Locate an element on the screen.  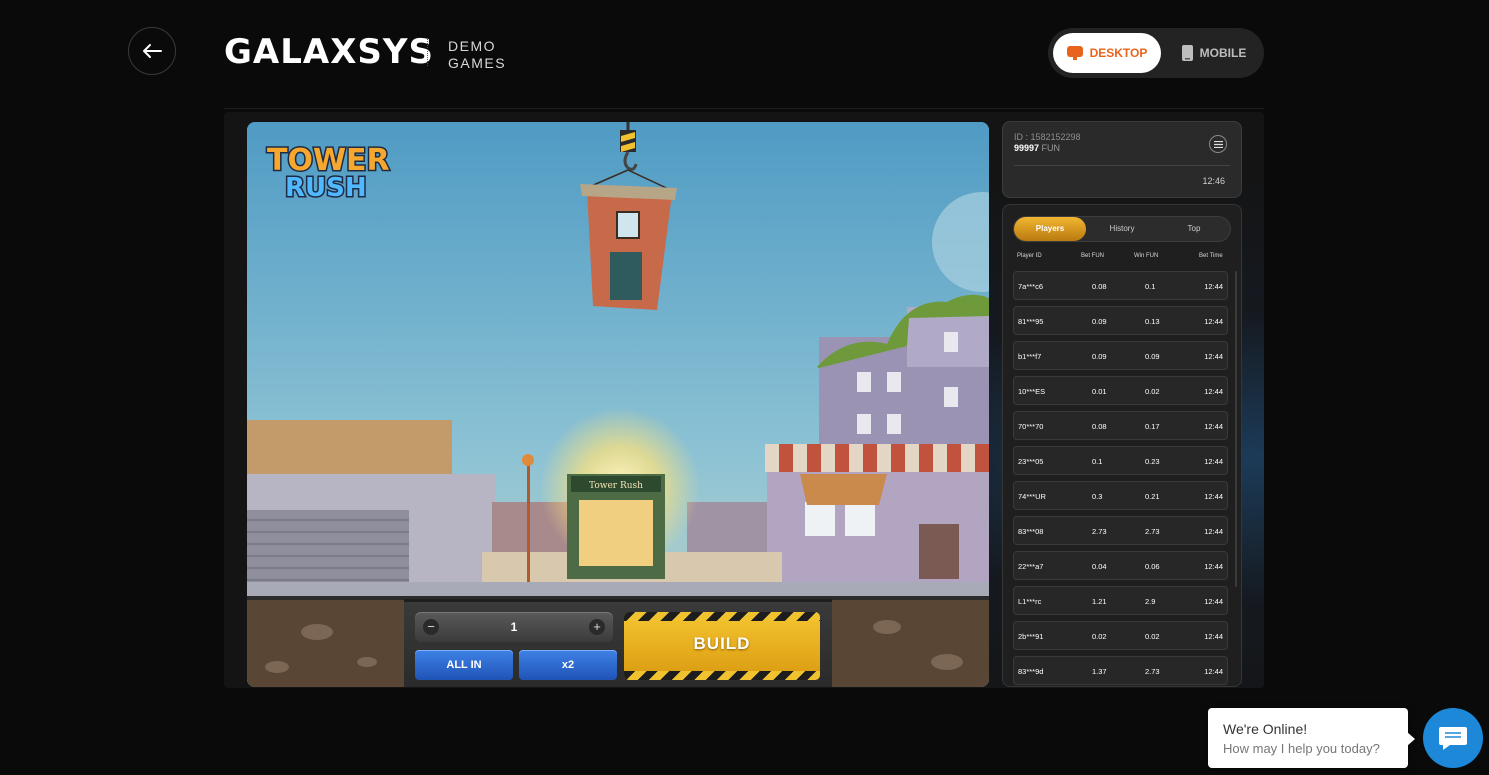
chat-greeting: We're Online! How may I help you today? is located at coordinates (1311, 738).